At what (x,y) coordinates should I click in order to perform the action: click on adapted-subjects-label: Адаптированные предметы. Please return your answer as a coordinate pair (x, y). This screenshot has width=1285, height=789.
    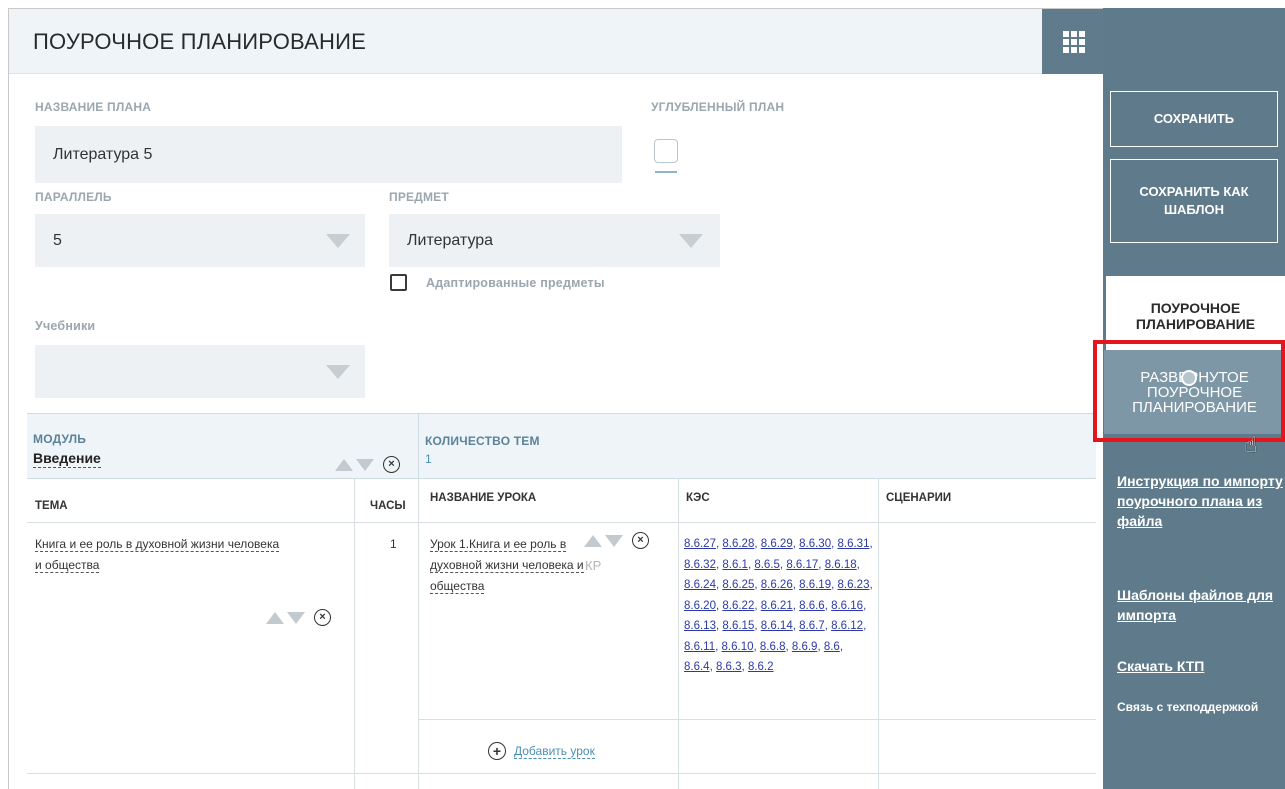
    Looking at the image, I should click on (515, 283).